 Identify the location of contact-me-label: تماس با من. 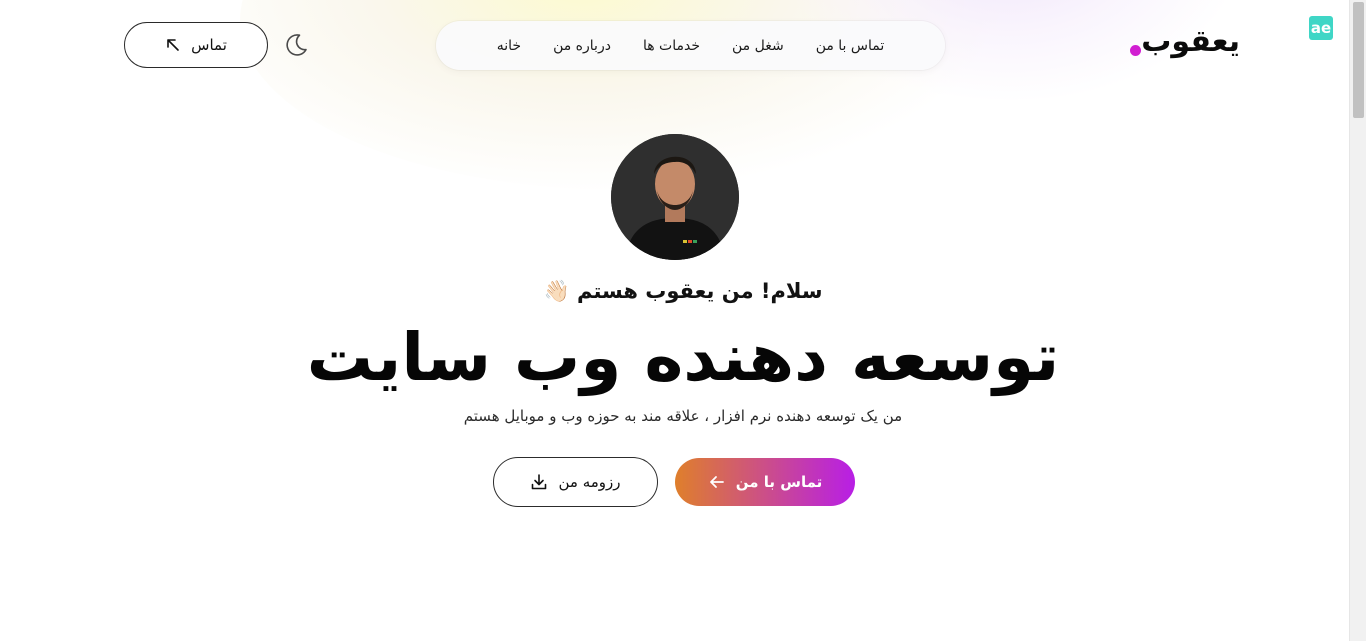
(779, 482).